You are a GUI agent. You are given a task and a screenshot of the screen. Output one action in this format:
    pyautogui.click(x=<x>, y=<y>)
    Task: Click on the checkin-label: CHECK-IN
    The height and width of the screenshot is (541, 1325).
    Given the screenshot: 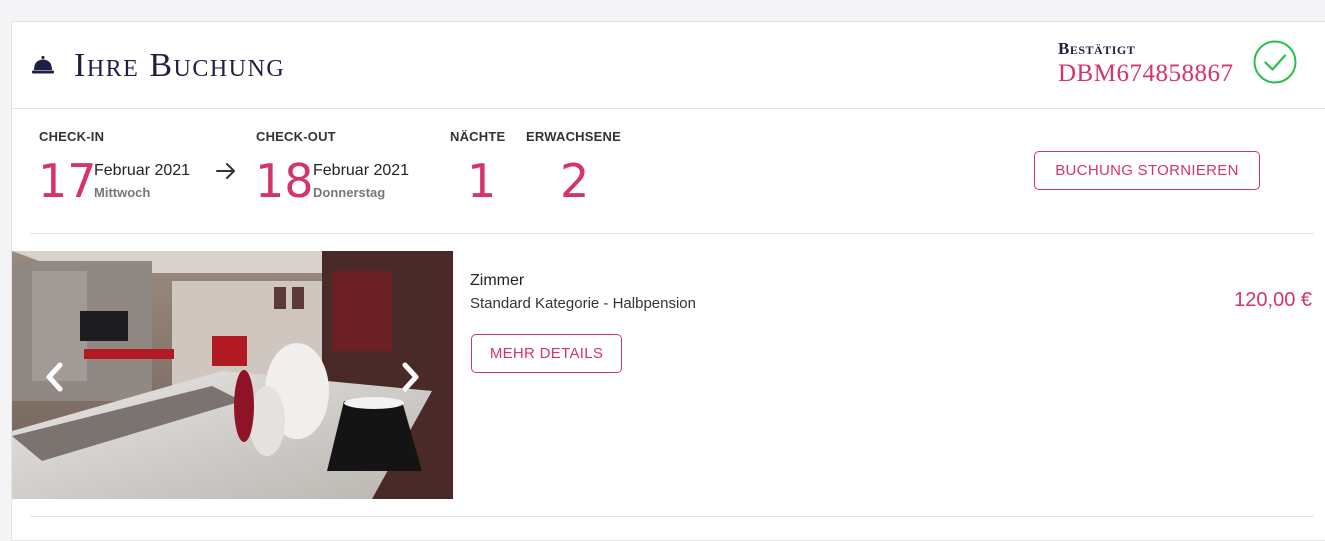 What is the action you would take?
    pyautogui.click(x=72, y=136)
    